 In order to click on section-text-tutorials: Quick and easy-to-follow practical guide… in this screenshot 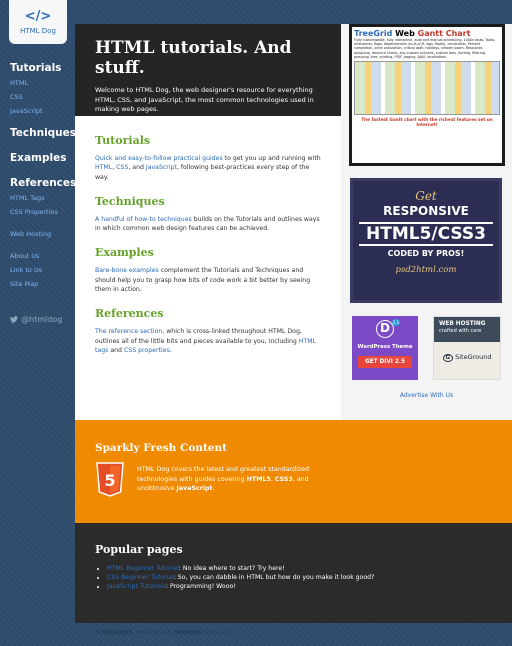, I will do `click(208, 168)`.